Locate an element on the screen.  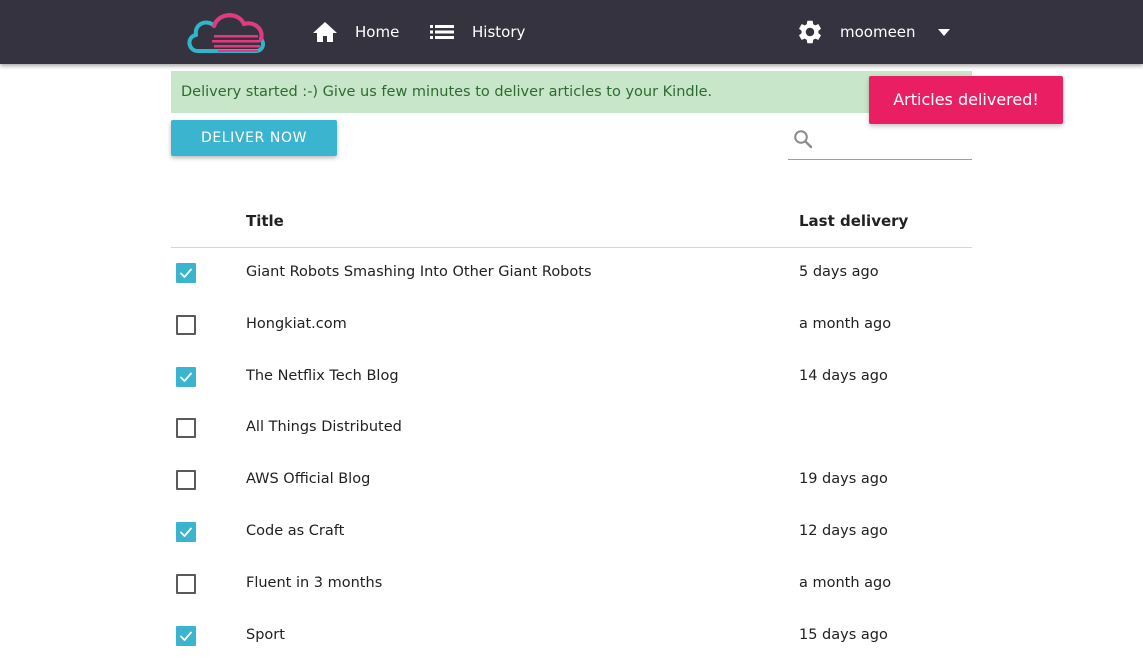
deliver-now-button: DELIVER NOW is located at coordinates (254, 138).